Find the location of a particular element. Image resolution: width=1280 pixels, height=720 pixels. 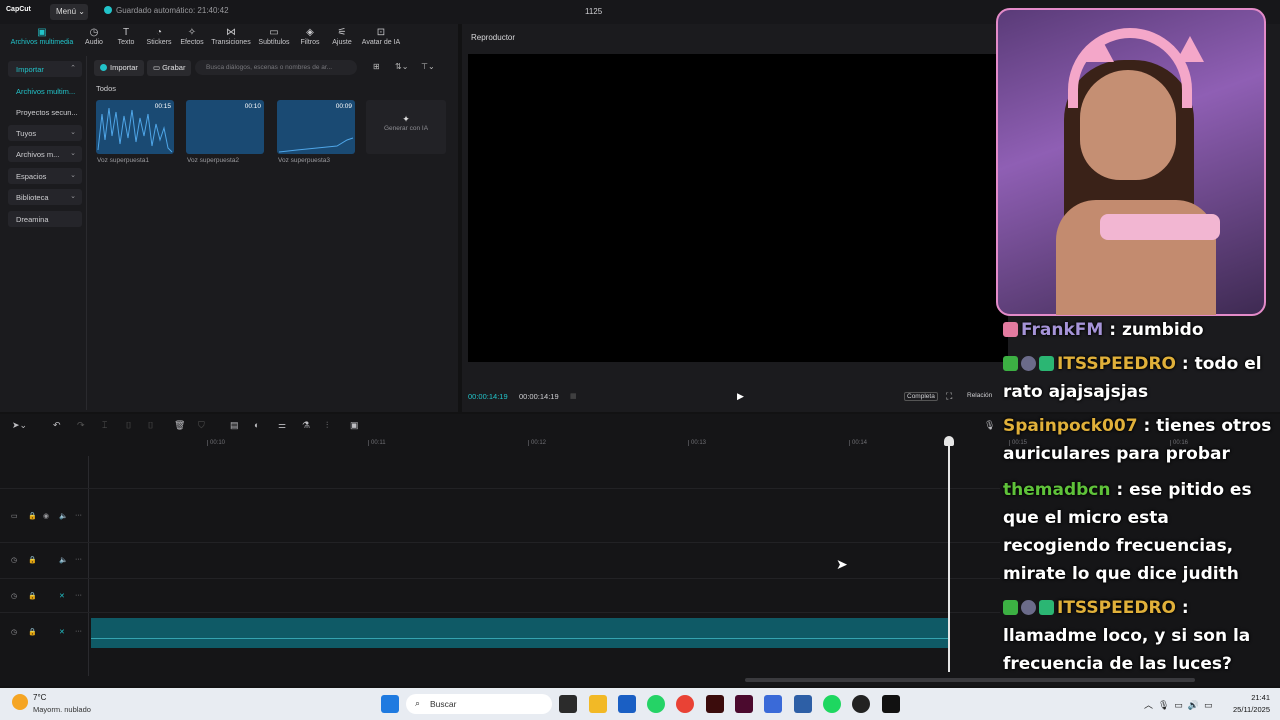

clock-time: 21:41 is located at coordinates (1257, 697).